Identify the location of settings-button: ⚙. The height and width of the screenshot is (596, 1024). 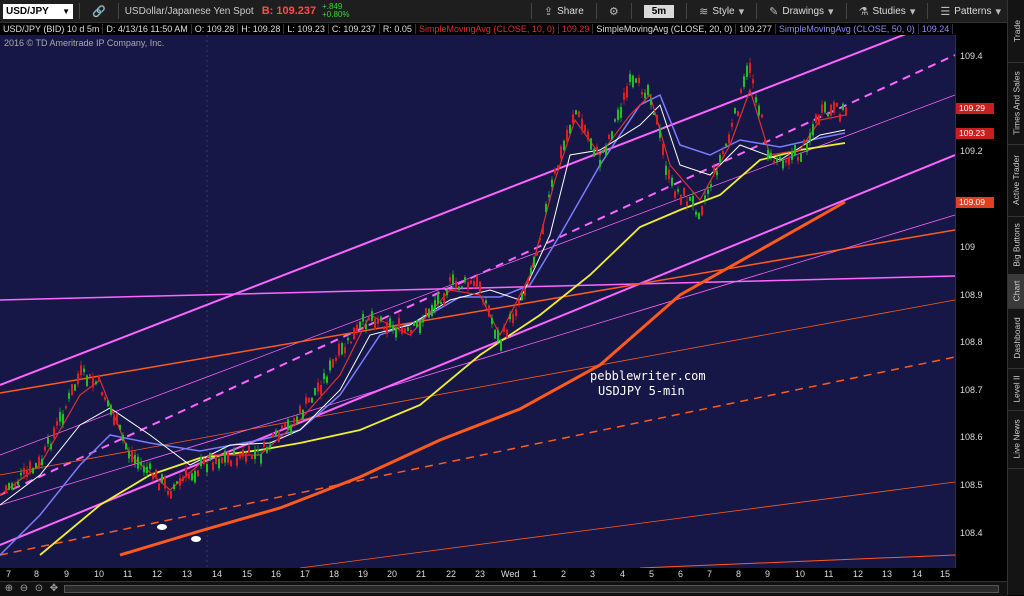
(614, 11).